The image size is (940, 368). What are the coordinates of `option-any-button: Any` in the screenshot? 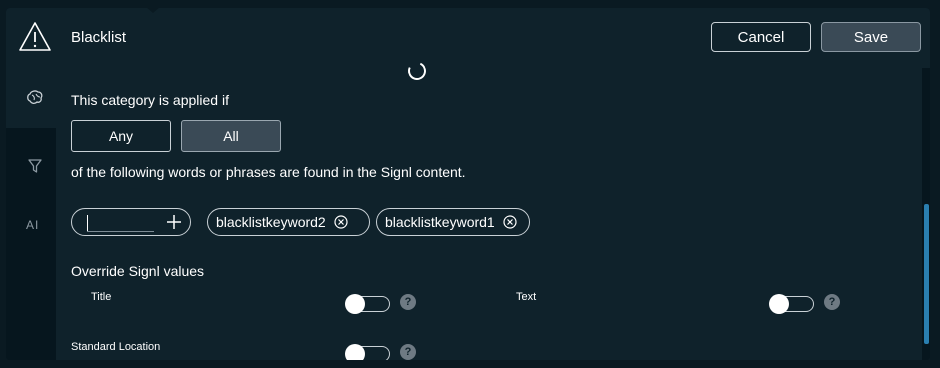 It's located at (121, 136).